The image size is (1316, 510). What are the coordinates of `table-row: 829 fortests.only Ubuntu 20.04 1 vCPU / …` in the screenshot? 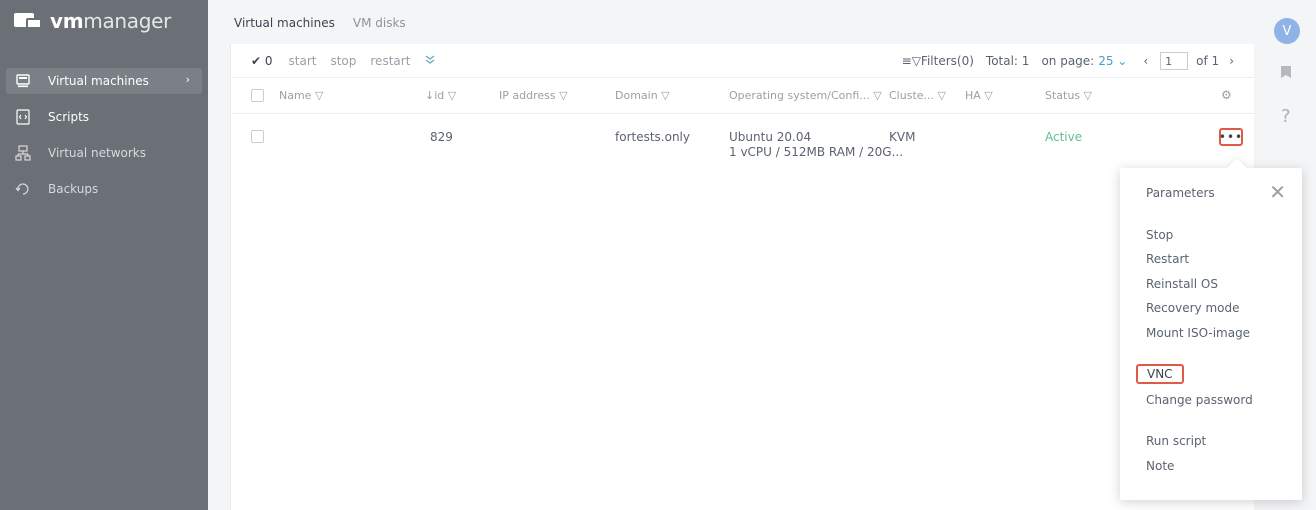 It's located at (742, 140).